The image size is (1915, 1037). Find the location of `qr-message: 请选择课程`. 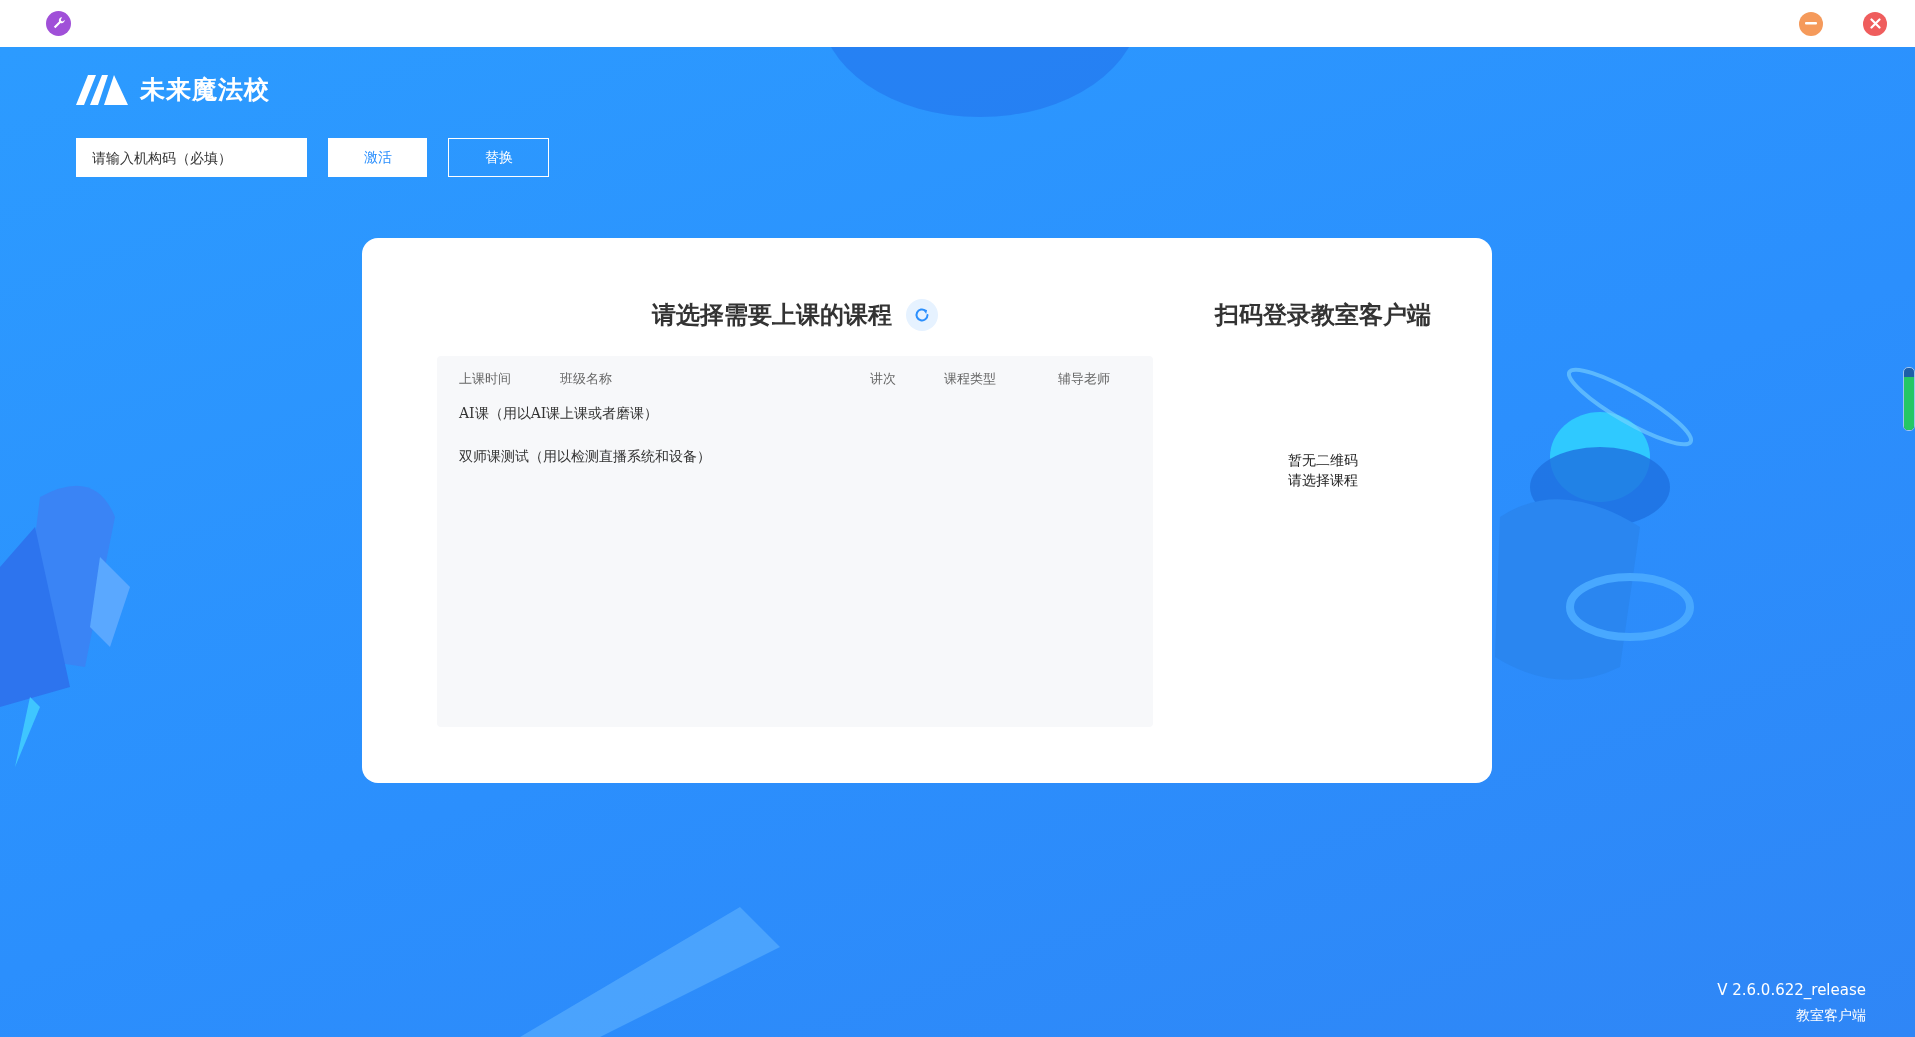

qr-message: 请选择课程 is located at coordinates (1322, 481).